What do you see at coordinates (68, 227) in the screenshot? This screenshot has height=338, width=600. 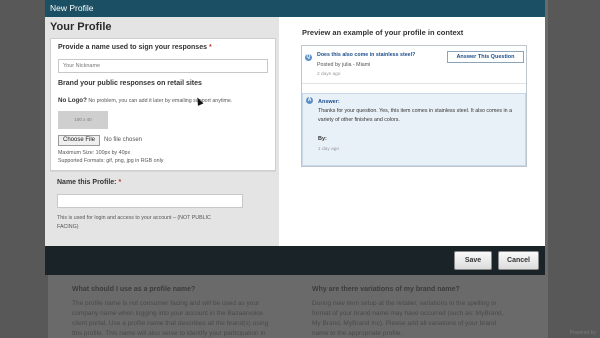 I see `profile-name-help-2: FACING)` at bounding box center [68, 227].